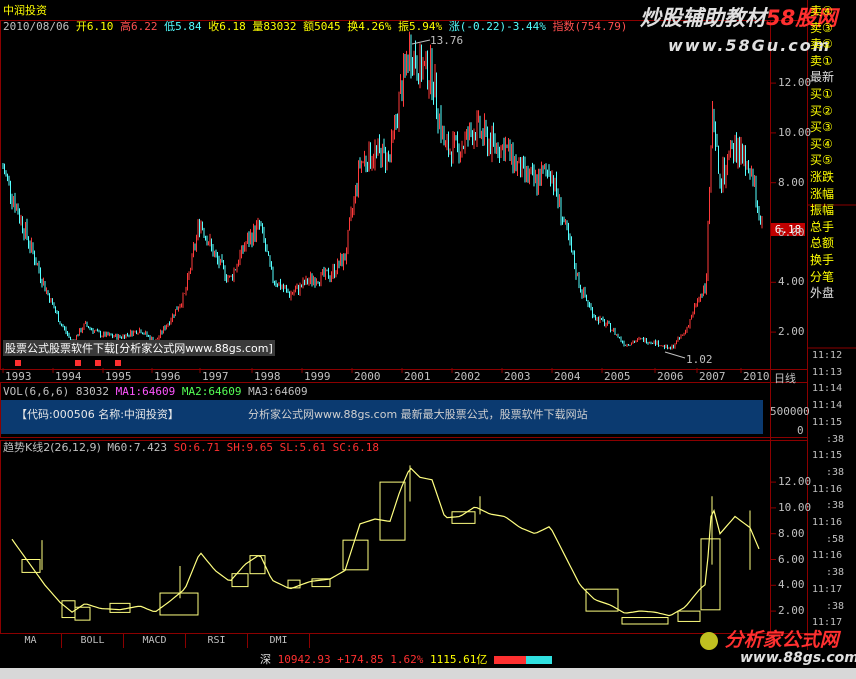  I want to click on bottom-logo-icon, so click(709, 640).